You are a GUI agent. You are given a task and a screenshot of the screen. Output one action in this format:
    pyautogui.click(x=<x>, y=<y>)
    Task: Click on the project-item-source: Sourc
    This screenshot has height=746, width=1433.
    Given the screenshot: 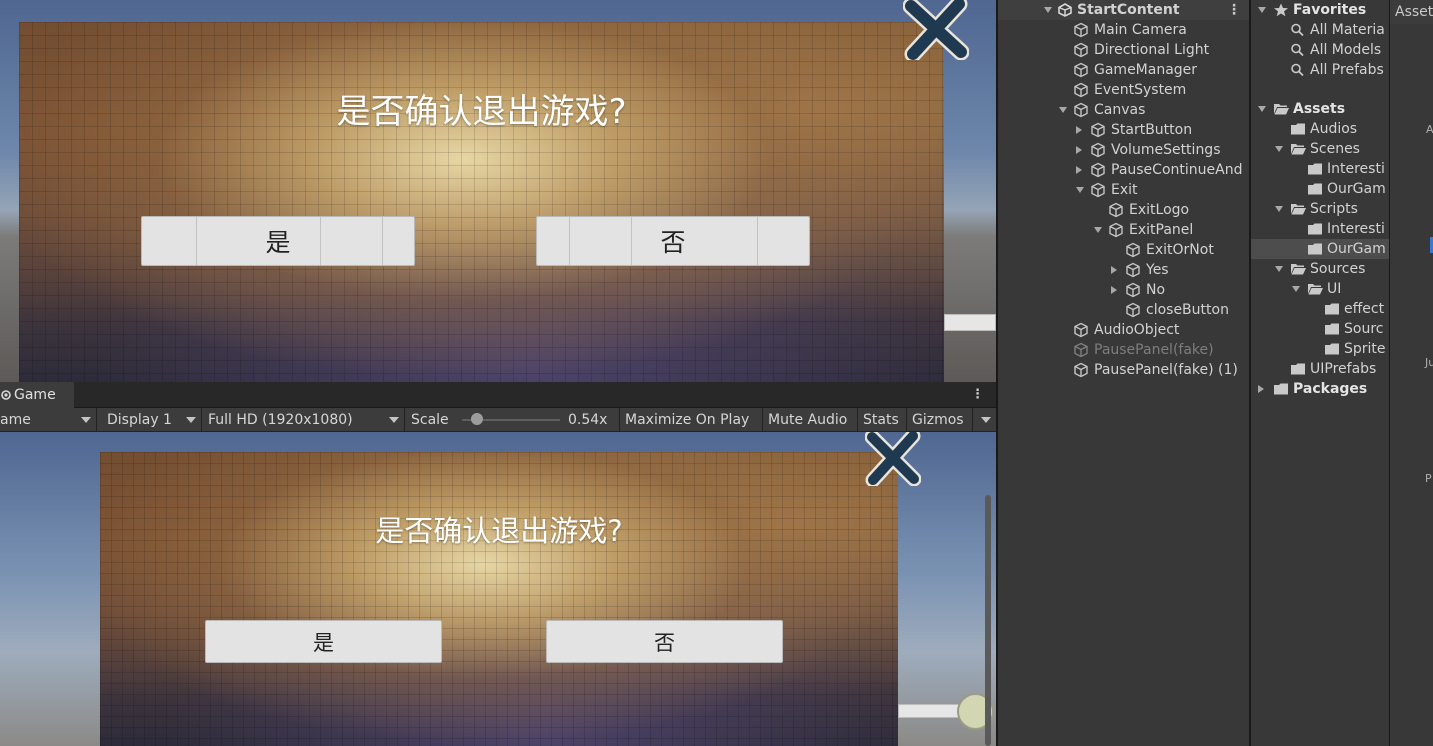 What is the action you would take?
    pyautogui.click(x=1353, y=329)
    